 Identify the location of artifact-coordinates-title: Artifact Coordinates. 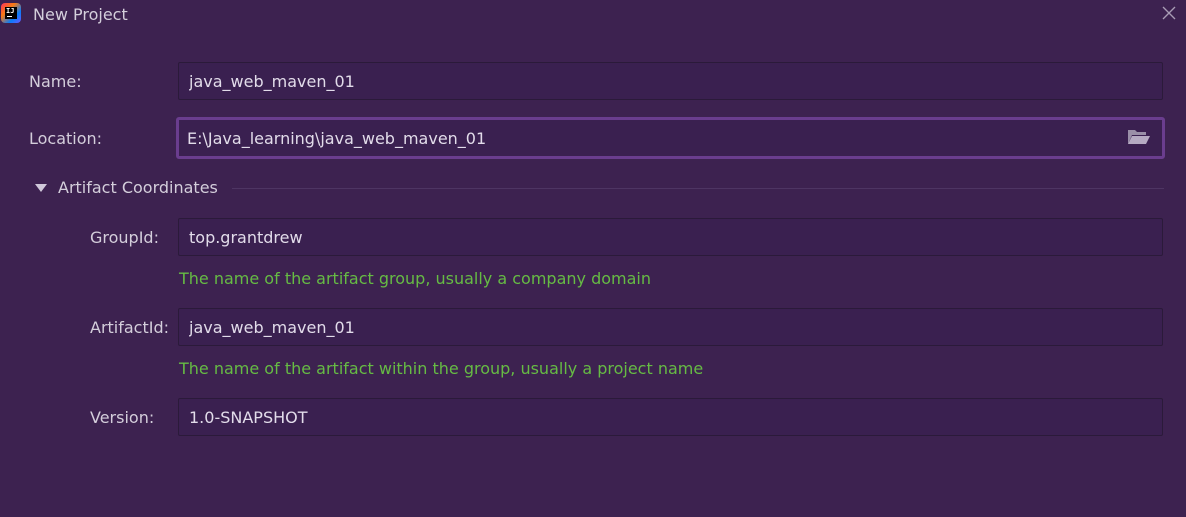
(138, 187).